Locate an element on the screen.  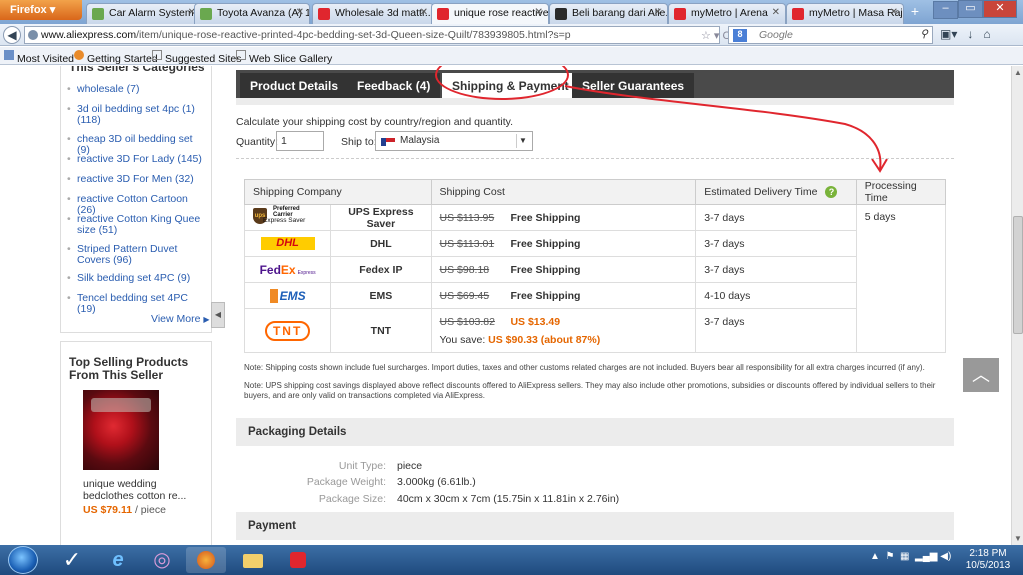
unit-type-value: piece is located at coordinates (410, 466).